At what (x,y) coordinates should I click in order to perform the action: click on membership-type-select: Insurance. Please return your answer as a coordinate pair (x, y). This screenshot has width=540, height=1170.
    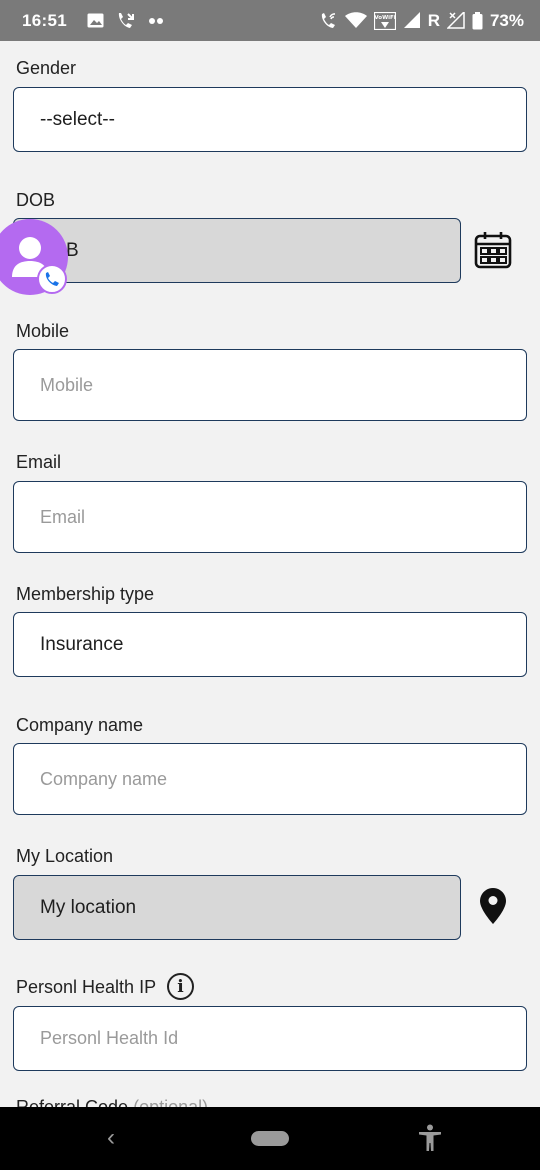
    Looking at the image, I should click on (270, 644).